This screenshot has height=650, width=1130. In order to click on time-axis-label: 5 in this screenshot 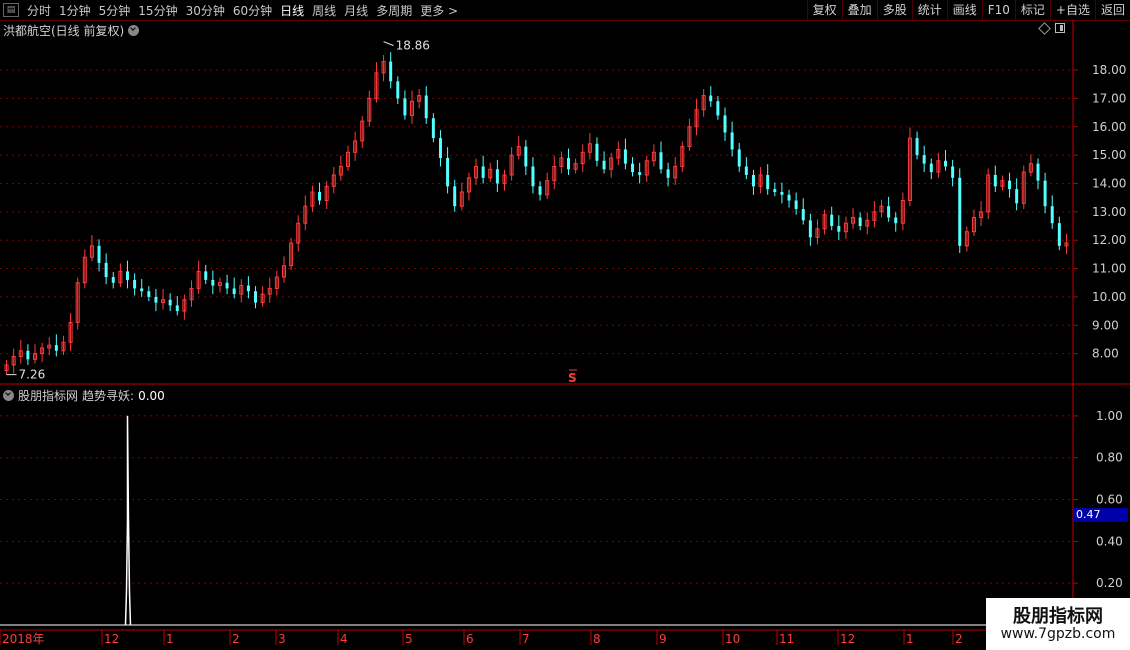, I will do `click(409, 639)`.